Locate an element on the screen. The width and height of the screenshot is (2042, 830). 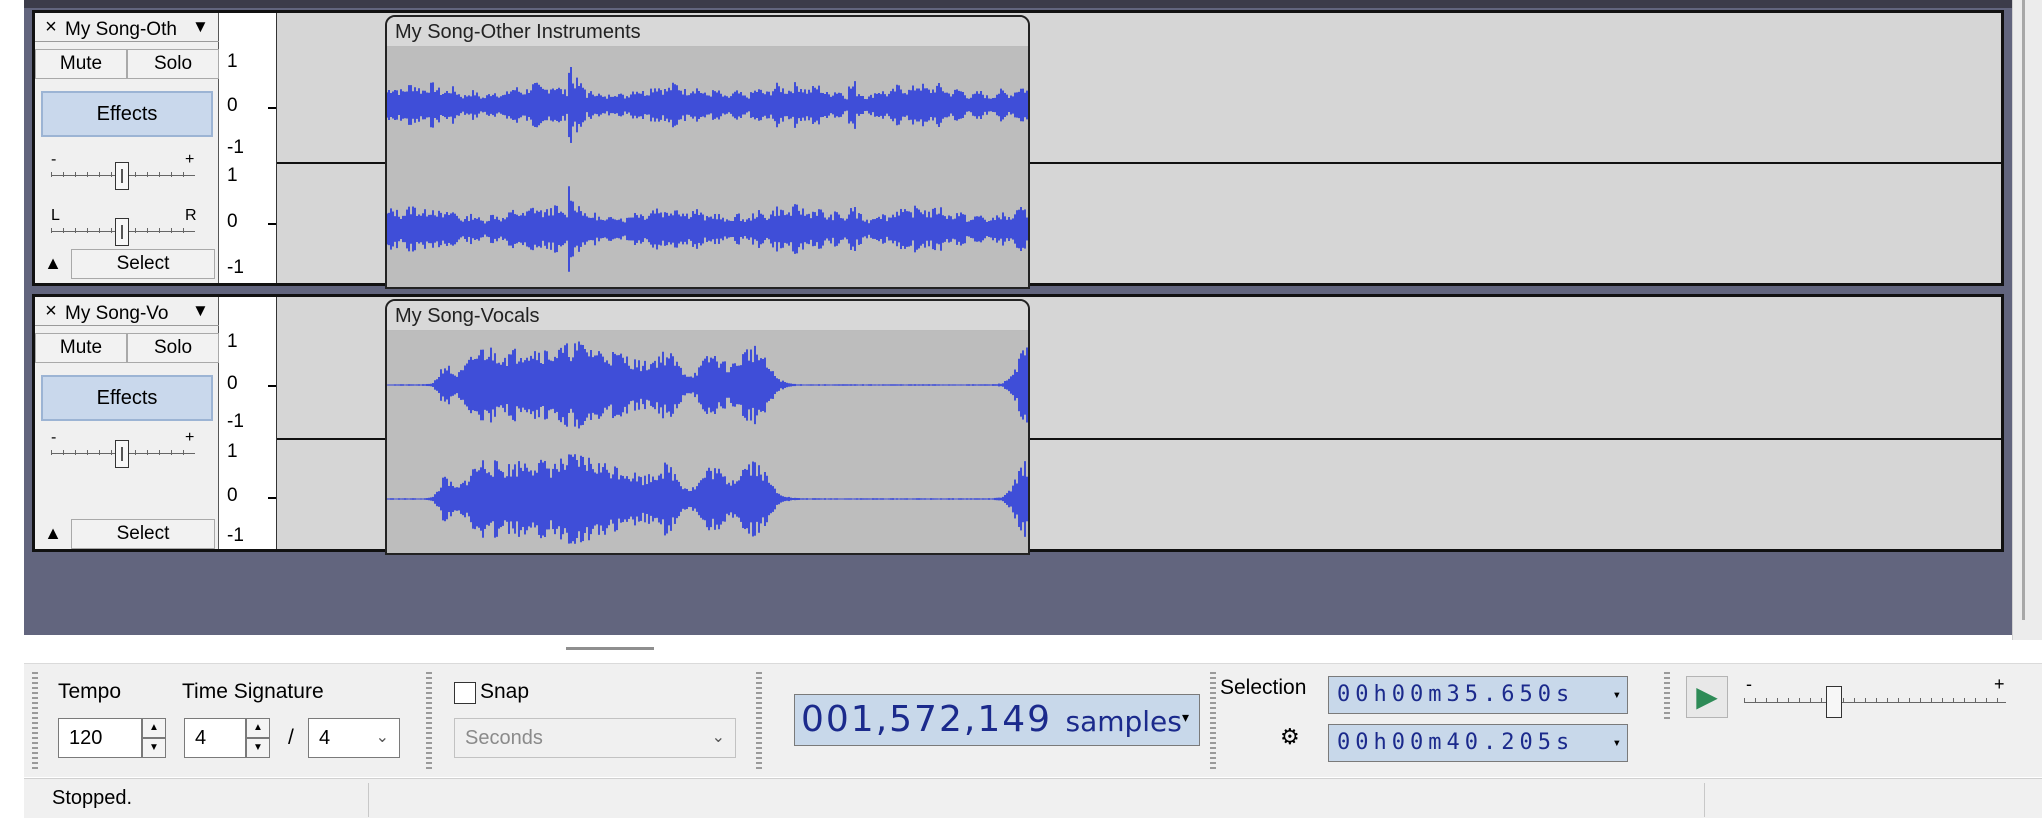
resize-splitter is located at coordinates (610, 648).